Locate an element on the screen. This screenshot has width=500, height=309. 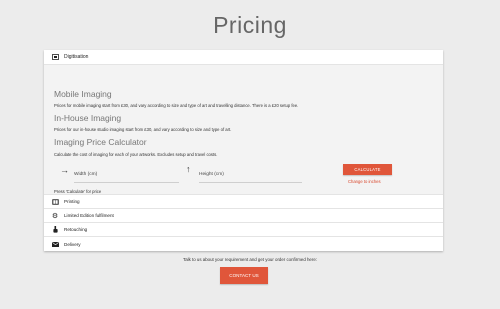
image-frame-icon is located at coordinates (55, 57).